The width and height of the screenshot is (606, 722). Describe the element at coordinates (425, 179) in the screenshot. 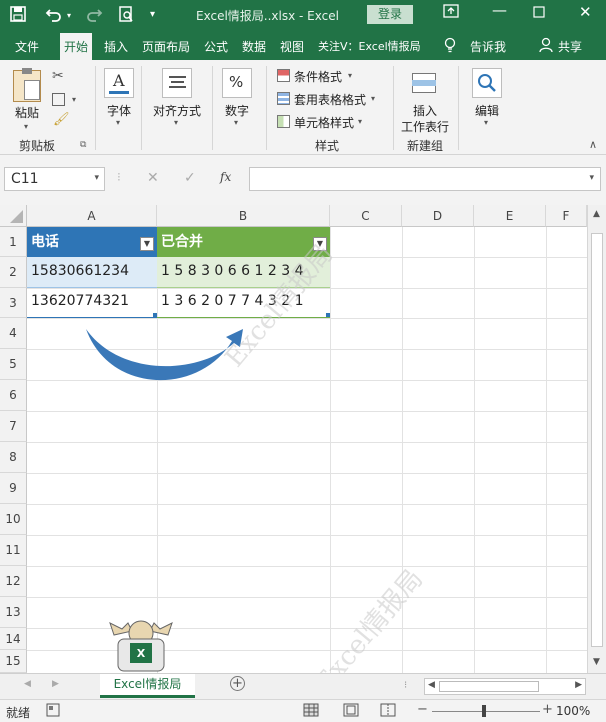

I see `formula-input: ▾` at that location.